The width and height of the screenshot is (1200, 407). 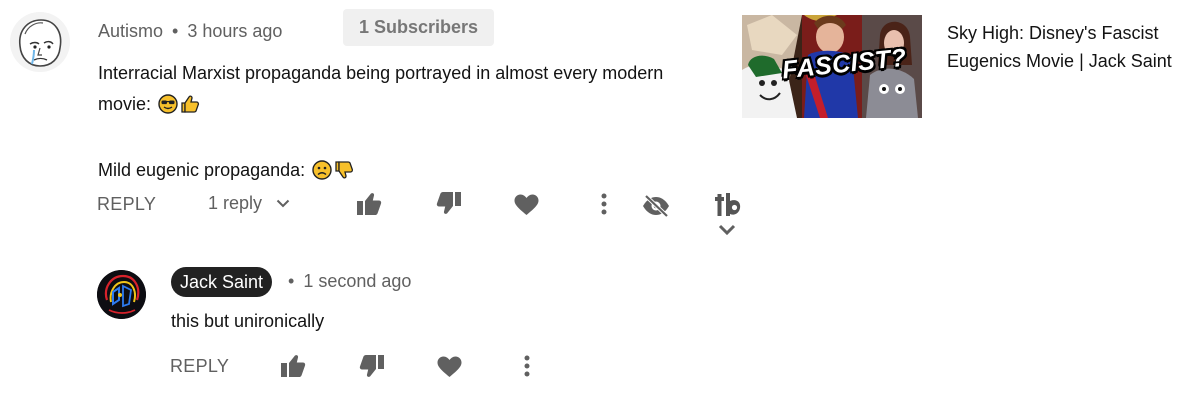 I want to click on wojak-avatar-image, so click(x=40, y=42).